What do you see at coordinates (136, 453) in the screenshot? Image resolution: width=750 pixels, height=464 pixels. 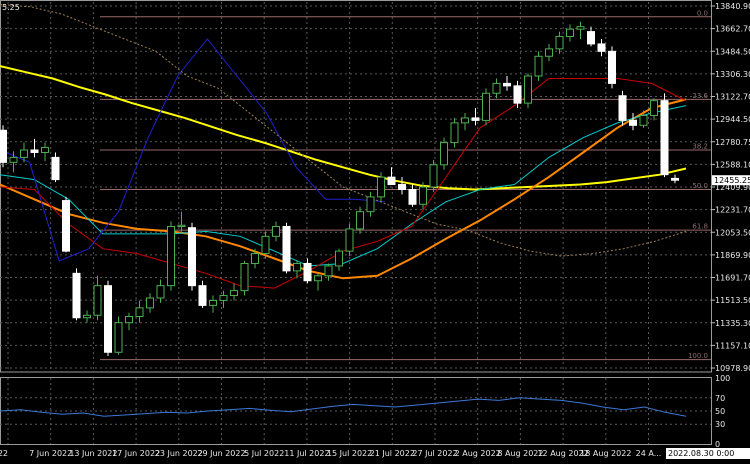 I see `x-tick-label: 17 Jun 2022` at bounding box center [136, 453].